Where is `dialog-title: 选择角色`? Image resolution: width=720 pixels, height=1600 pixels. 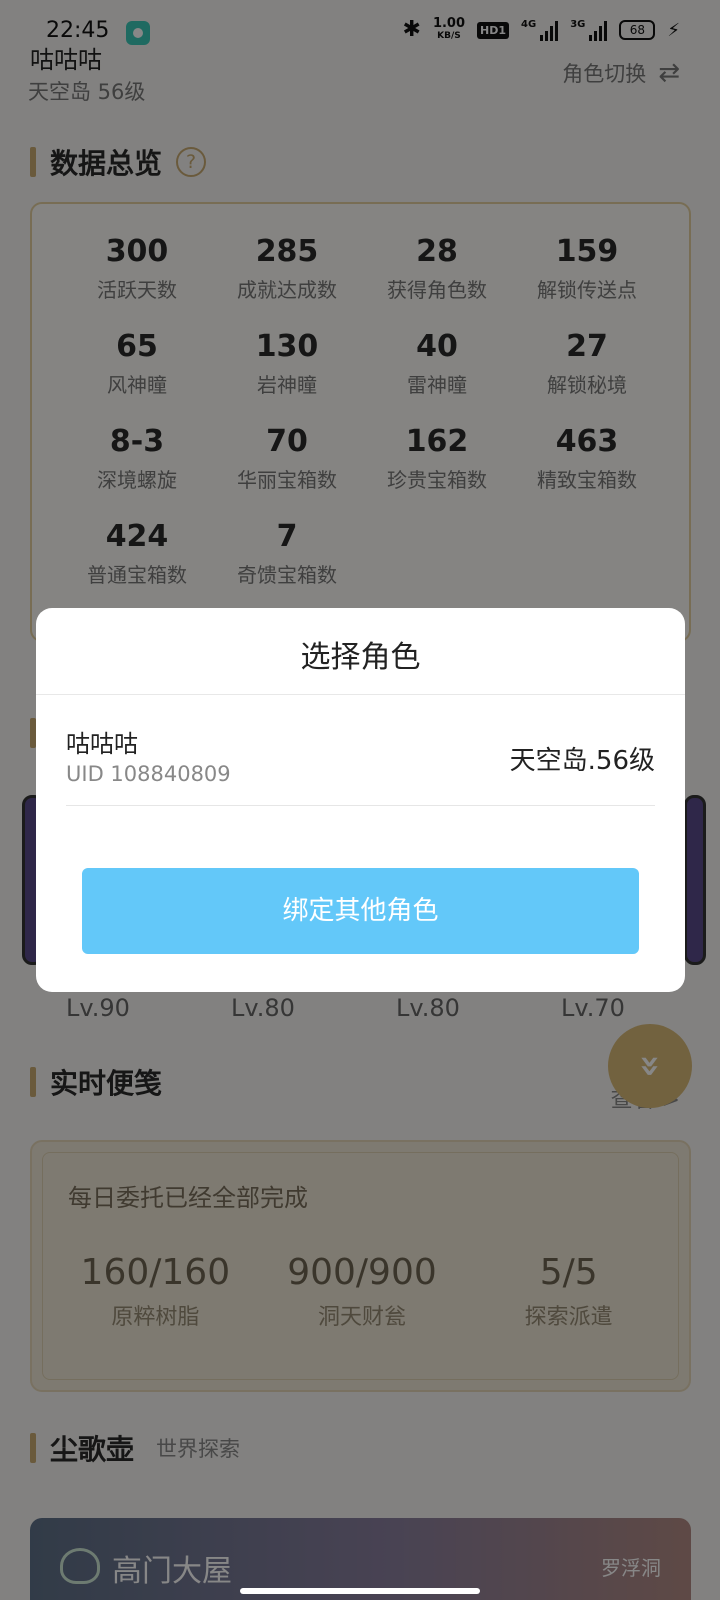 dialog-title: 选择角色 is located at coordinates (360, 657).